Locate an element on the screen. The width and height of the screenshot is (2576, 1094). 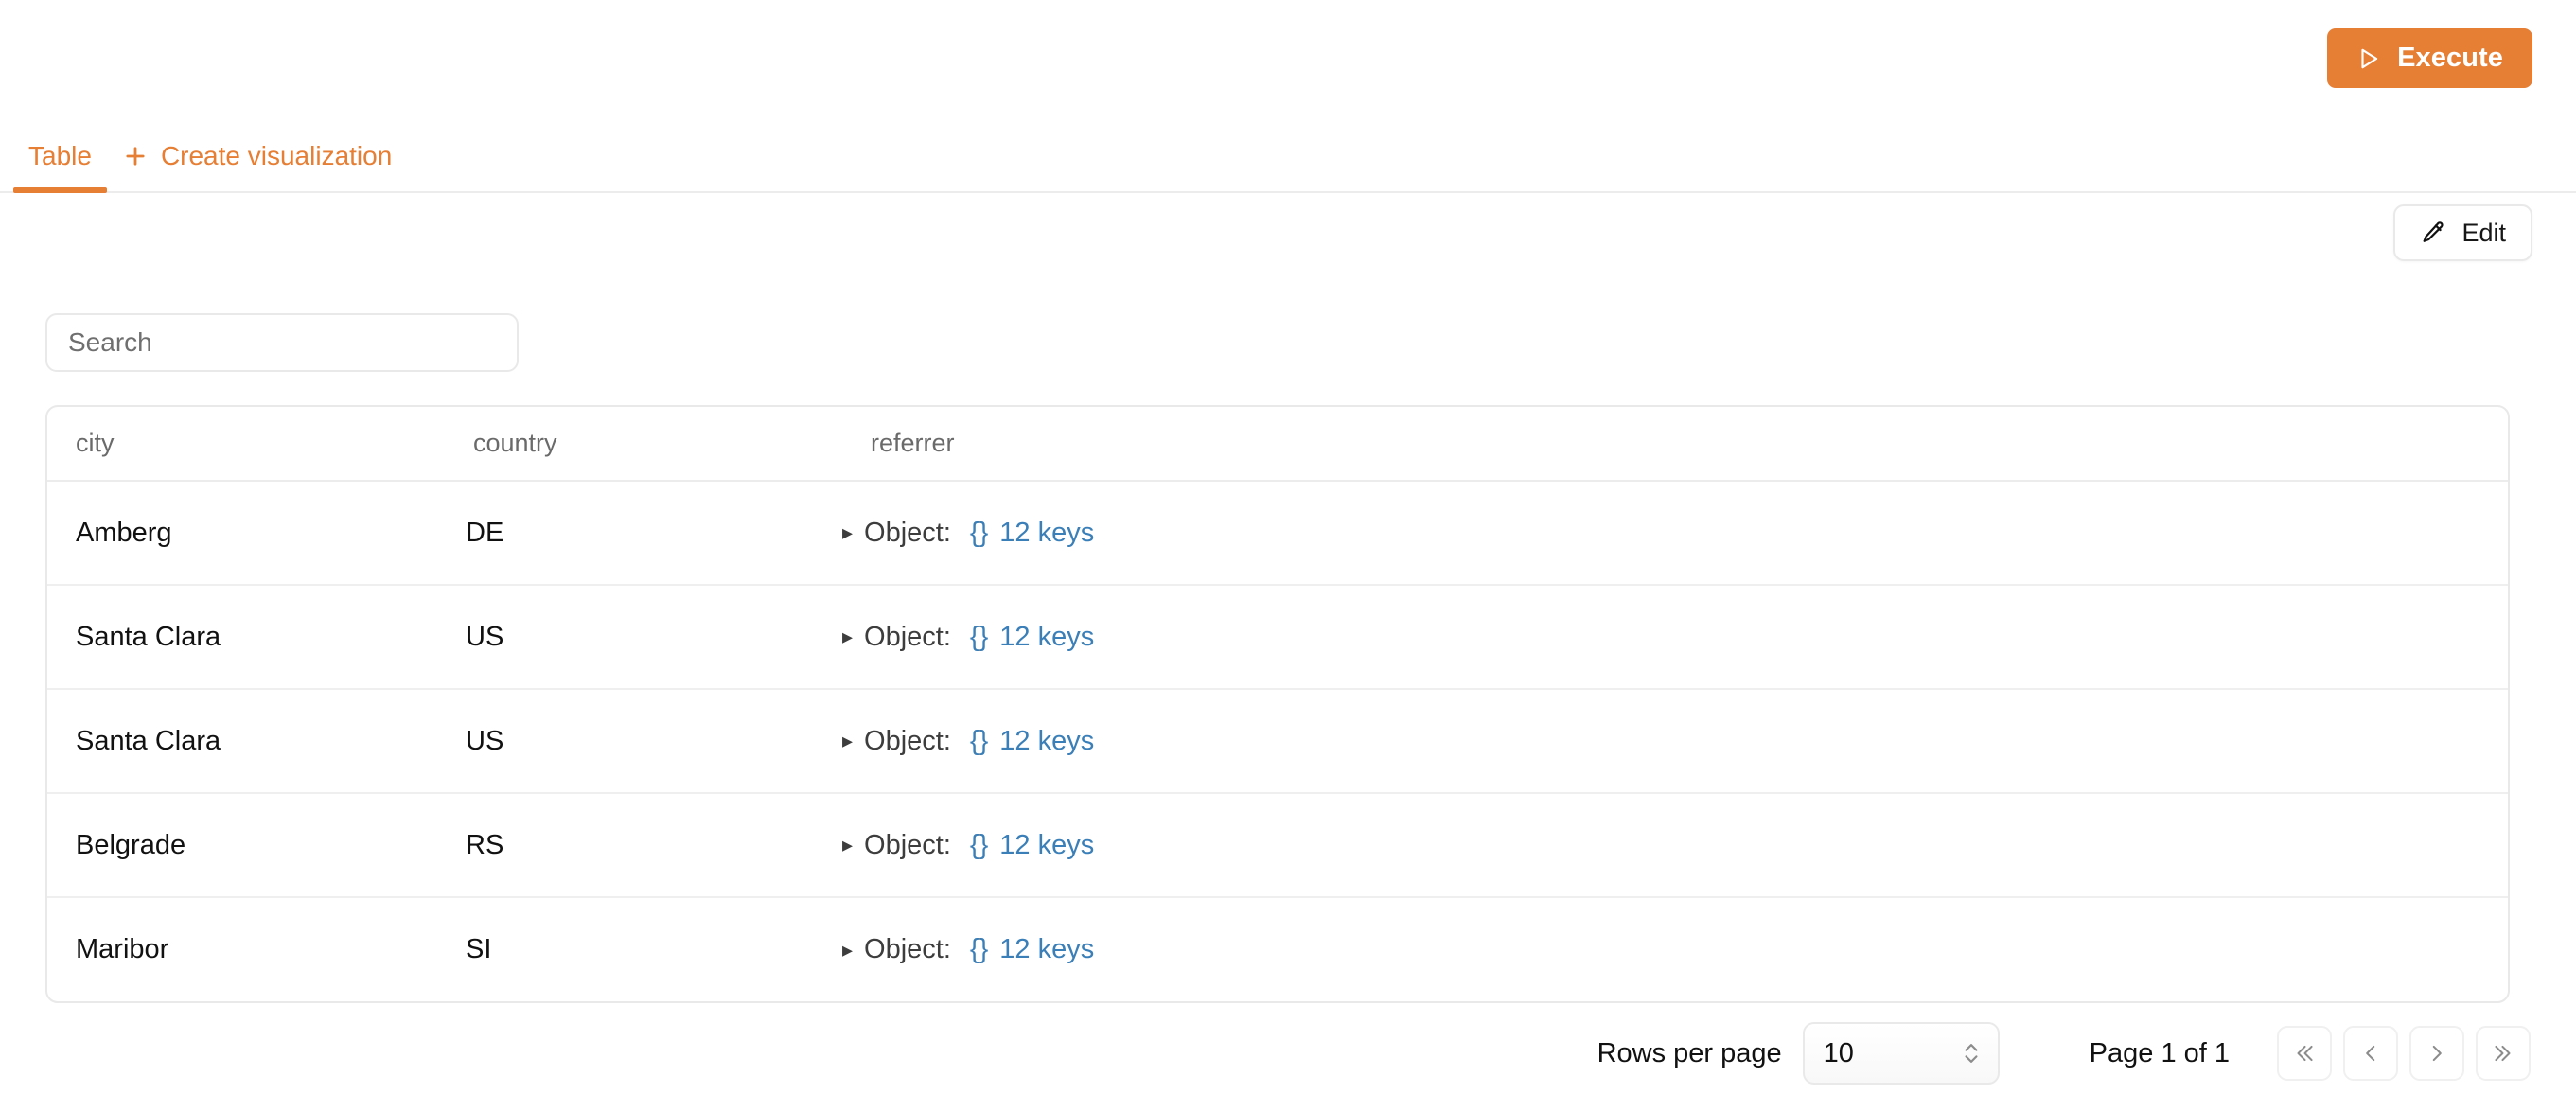
chevron-right-icon is located at coordinates (2437, 1053).